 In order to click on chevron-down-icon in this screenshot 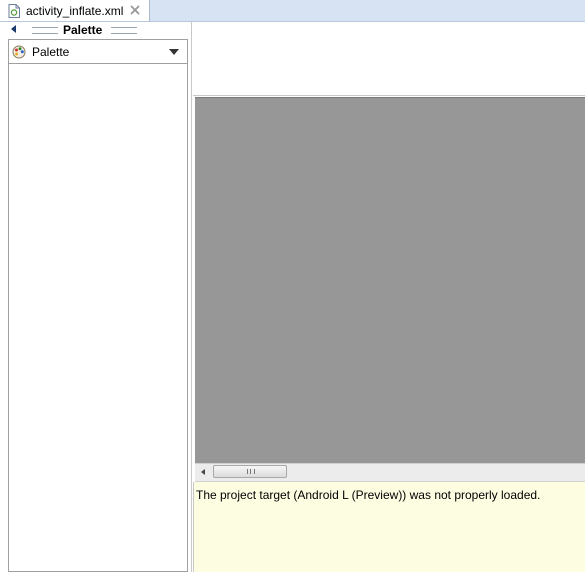, I will do `click(174, 52)`.